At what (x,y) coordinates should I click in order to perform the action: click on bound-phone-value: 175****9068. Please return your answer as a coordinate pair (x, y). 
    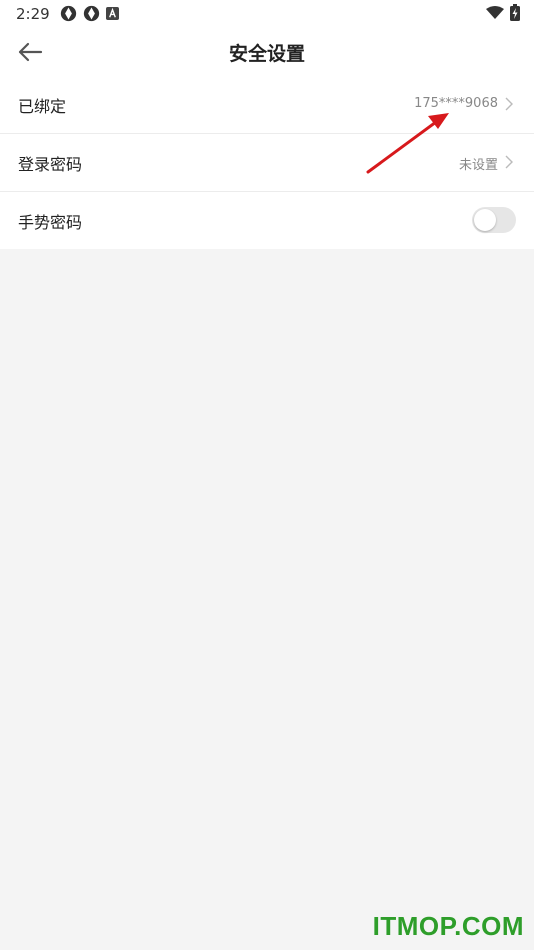
    Looking at the image, I should click on (456, 103).